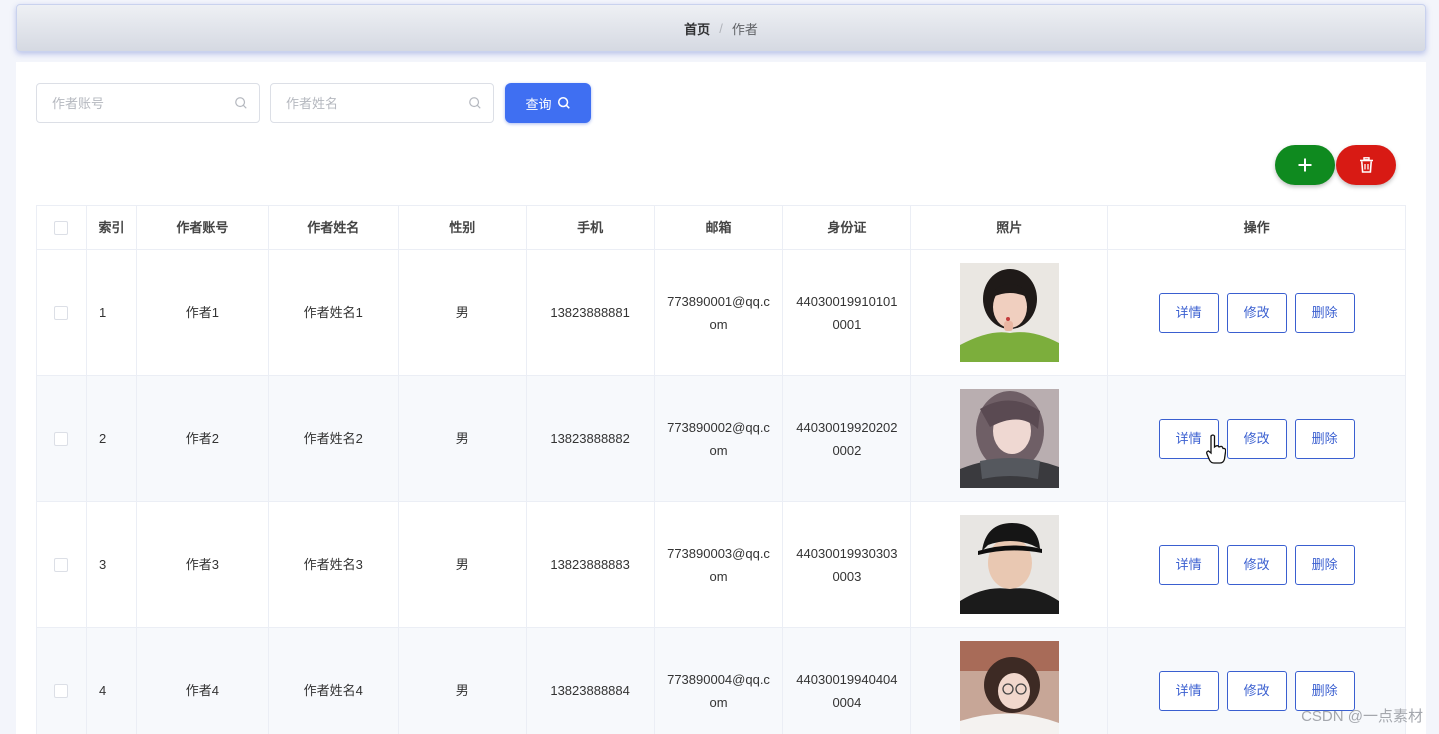 This screenshot has width=1439, height=734. Describe the element at coordinates (697, 28) in the screenshot. I see `breadcrumb-home: 首页` at that location.